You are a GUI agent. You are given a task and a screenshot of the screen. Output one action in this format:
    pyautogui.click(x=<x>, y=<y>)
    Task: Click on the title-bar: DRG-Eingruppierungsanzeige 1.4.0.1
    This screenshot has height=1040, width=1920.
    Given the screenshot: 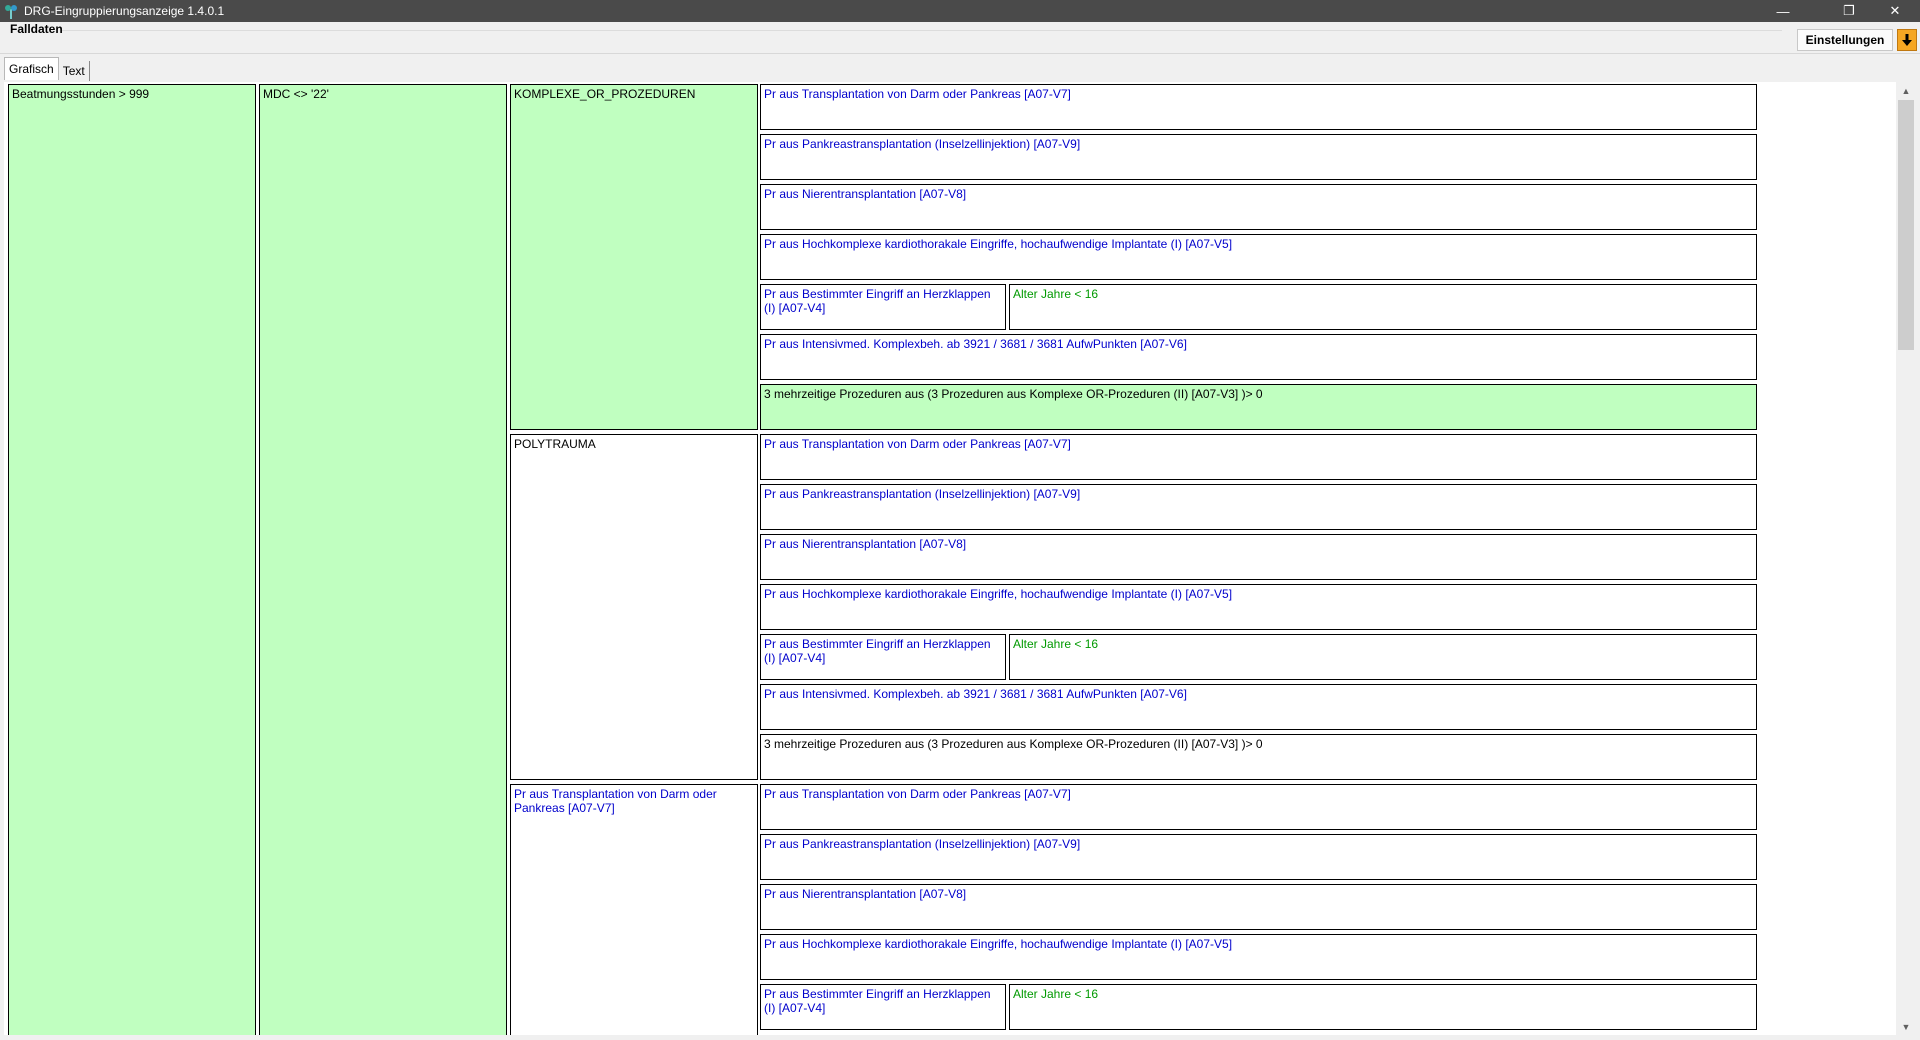 What is the action you would take?
    pyautogui.click(x=960, y=11)
    